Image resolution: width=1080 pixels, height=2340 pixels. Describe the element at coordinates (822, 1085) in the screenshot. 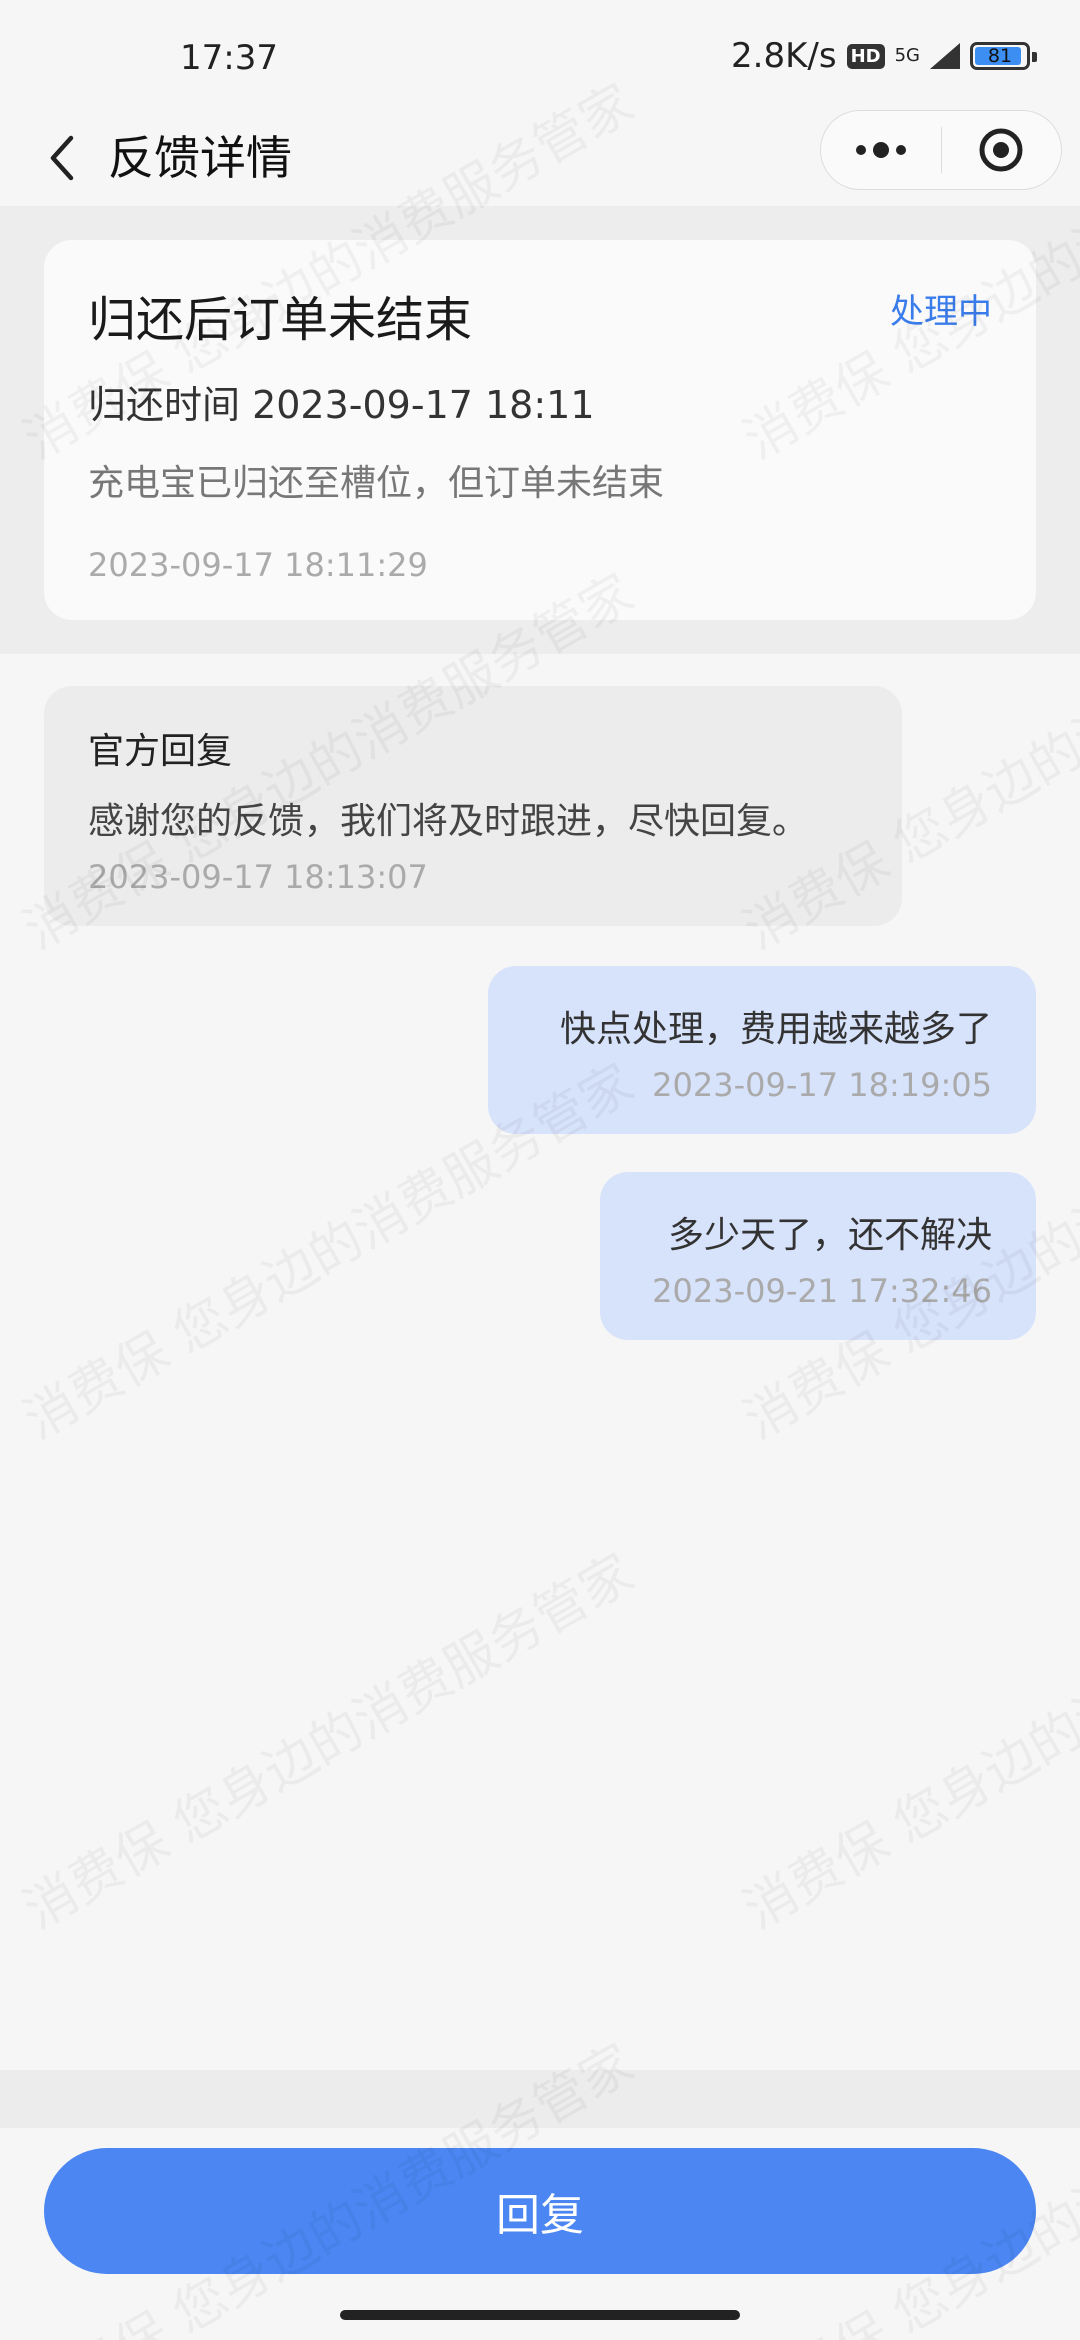

I see `user-message-time: 2023-09-17 18:19:05` at that location.